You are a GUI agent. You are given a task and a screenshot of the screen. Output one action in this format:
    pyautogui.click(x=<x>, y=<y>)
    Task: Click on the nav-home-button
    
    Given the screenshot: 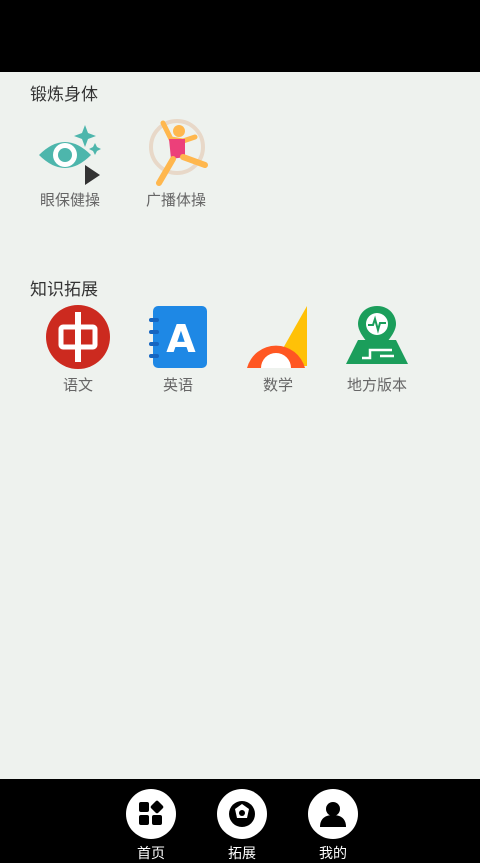 What is the action you would take?
    pyautogui.click(x=151, y=814)
    